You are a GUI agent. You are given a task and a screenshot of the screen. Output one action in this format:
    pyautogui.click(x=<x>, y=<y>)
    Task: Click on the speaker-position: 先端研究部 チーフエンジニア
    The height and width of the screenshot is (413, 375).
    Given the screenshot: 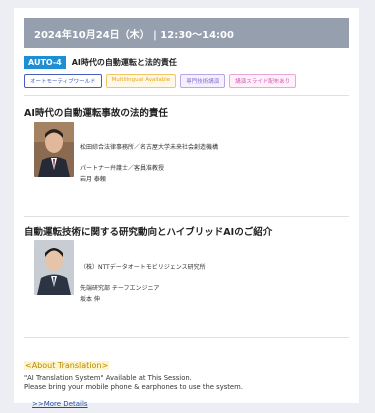 What is the action you would take?
    pyautogui.click(x=120, y=288)
    